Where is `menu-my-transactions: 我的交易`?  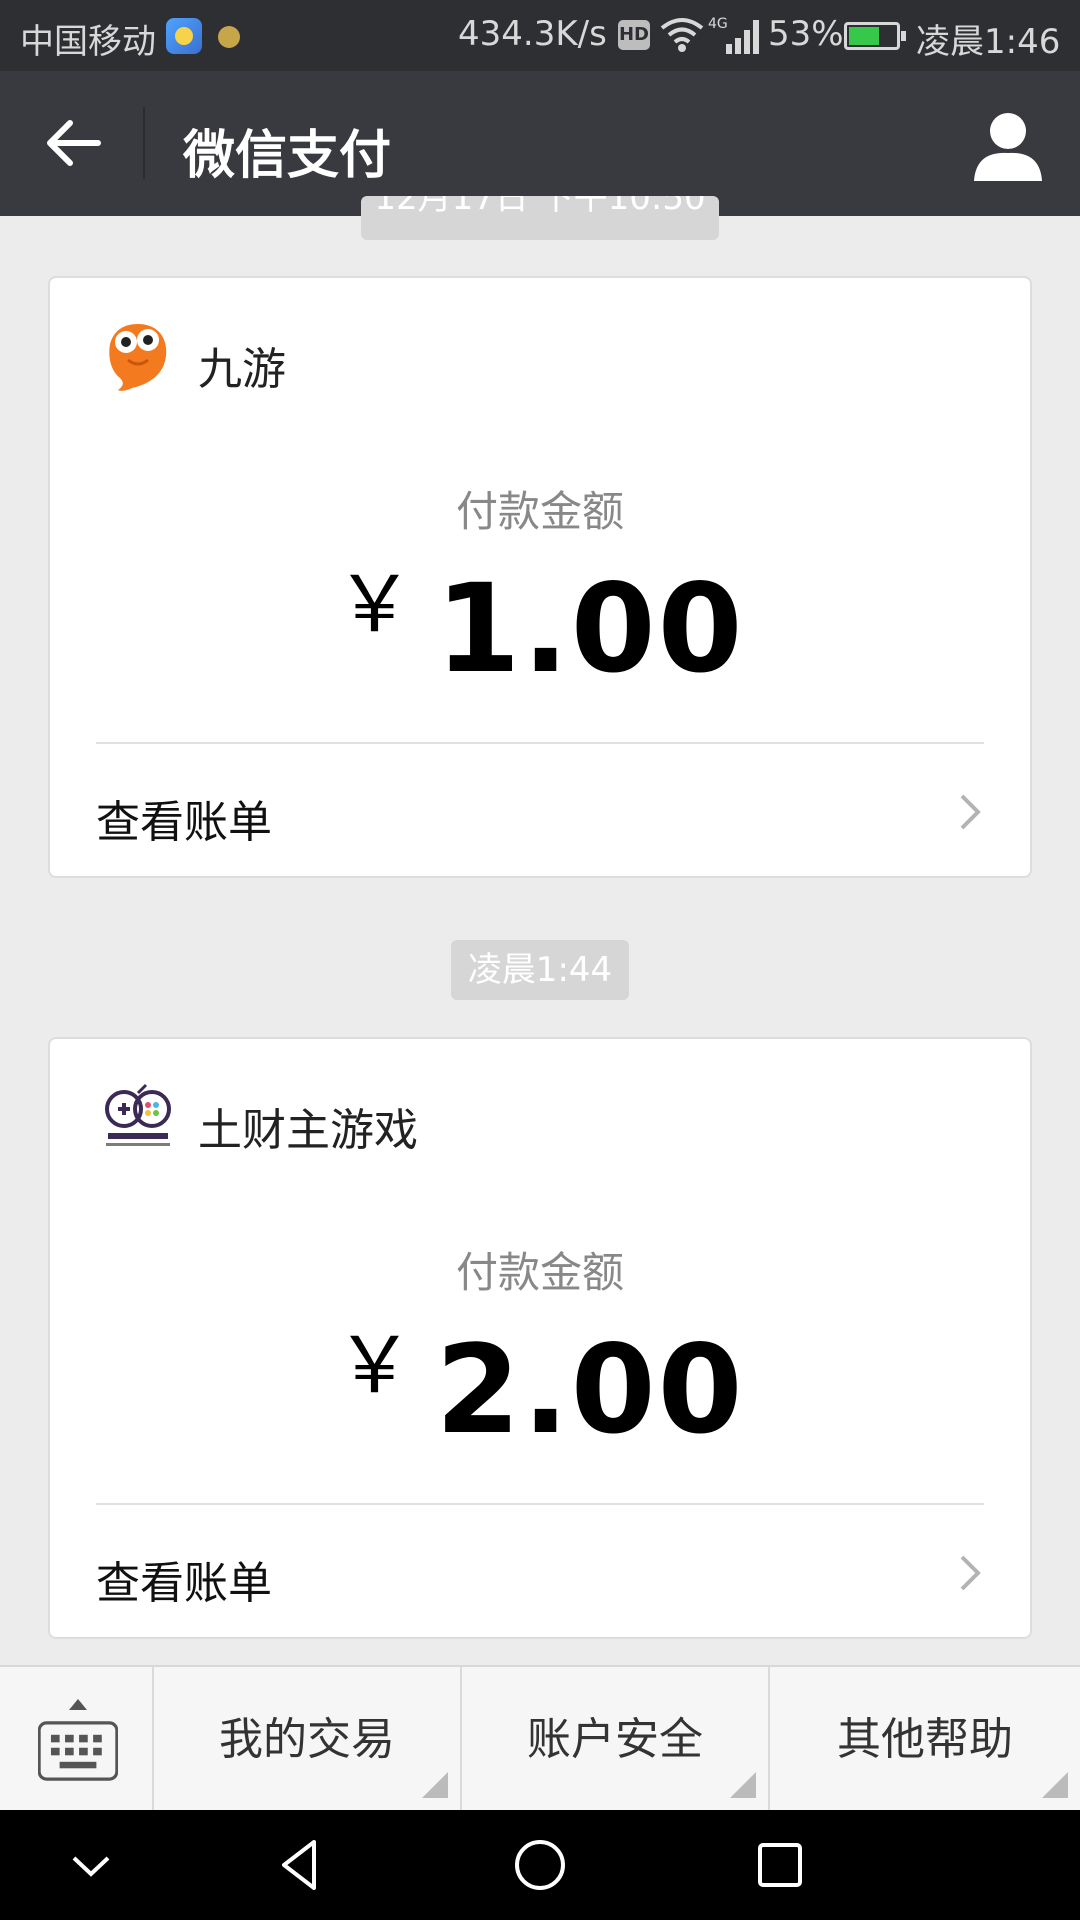 menu-my-transactions: 我的交易 is located at coordinates (308, 1739).